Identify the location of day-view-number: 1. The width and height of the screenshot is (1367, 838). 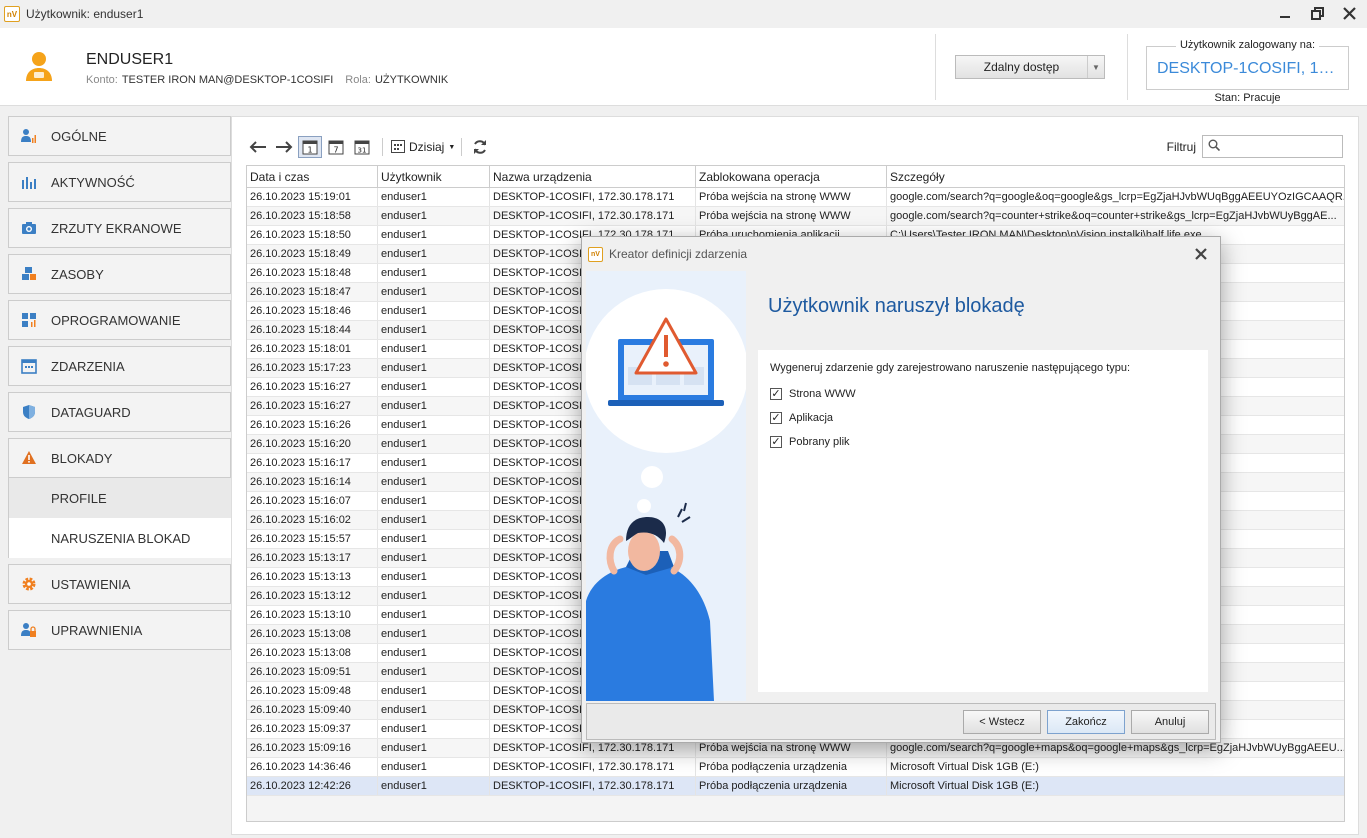
(309, 150).